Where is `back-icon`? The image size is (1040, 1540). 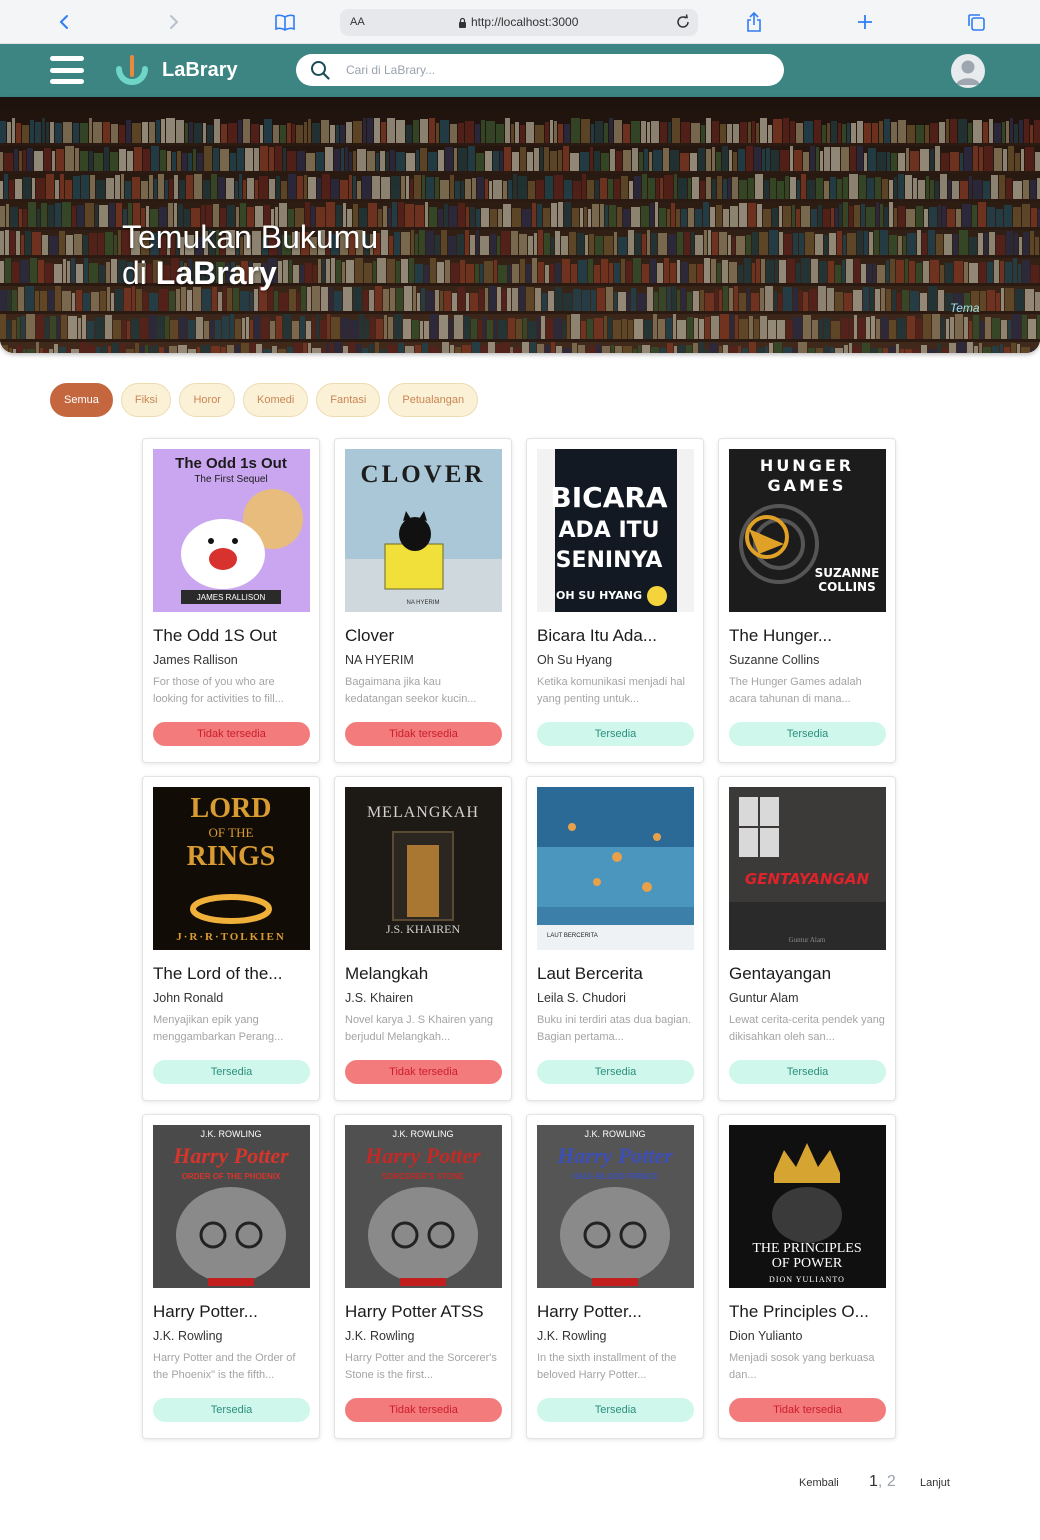 back-icon is located at coordinates (64, 22).